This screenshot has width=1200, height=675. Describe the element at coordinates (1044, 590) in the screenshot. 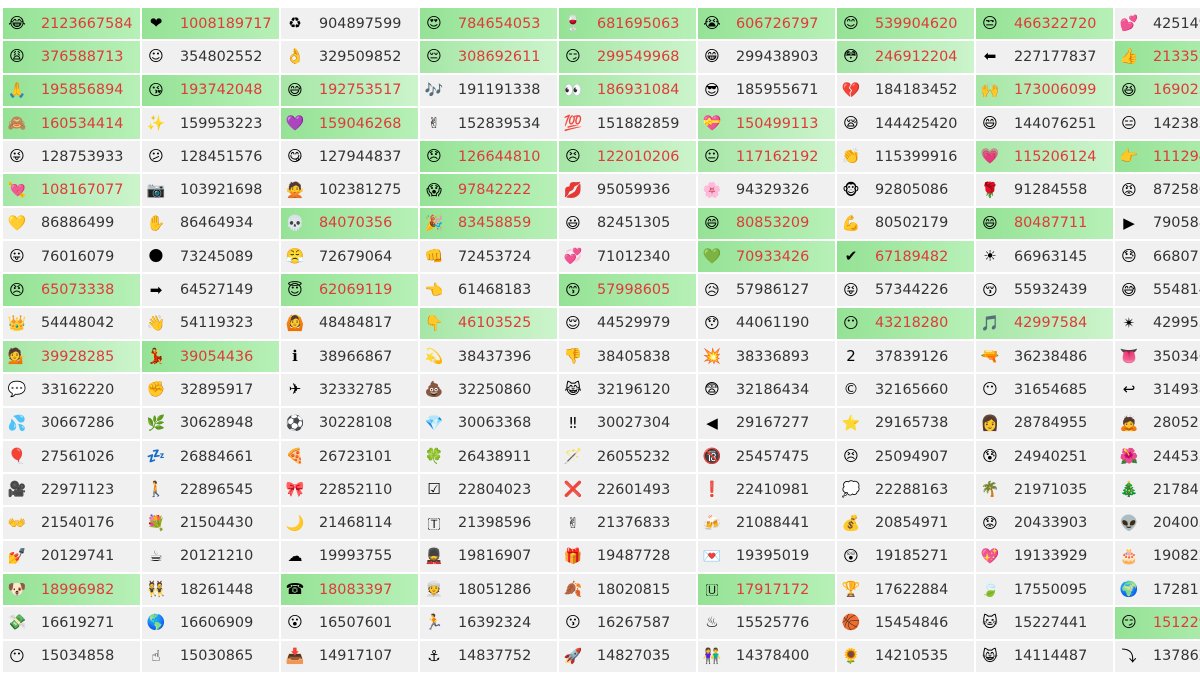

I see `emoji-cell: 🍃 17550095` at that location.